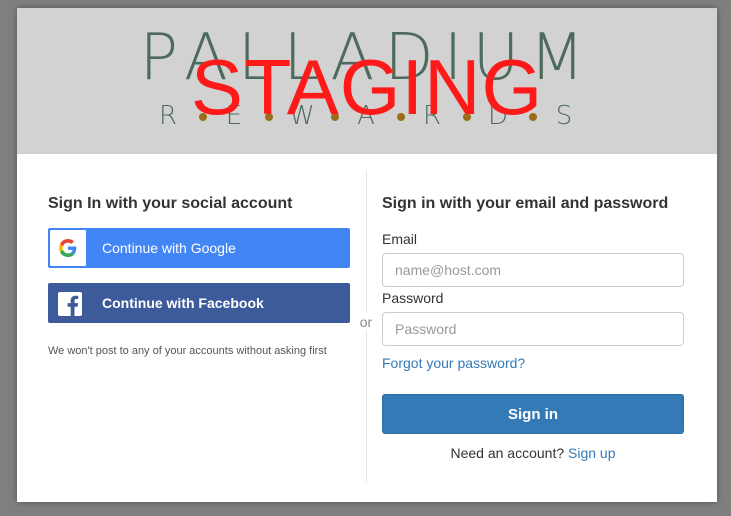  I want to click on google-icon-container, so click(68, 248).